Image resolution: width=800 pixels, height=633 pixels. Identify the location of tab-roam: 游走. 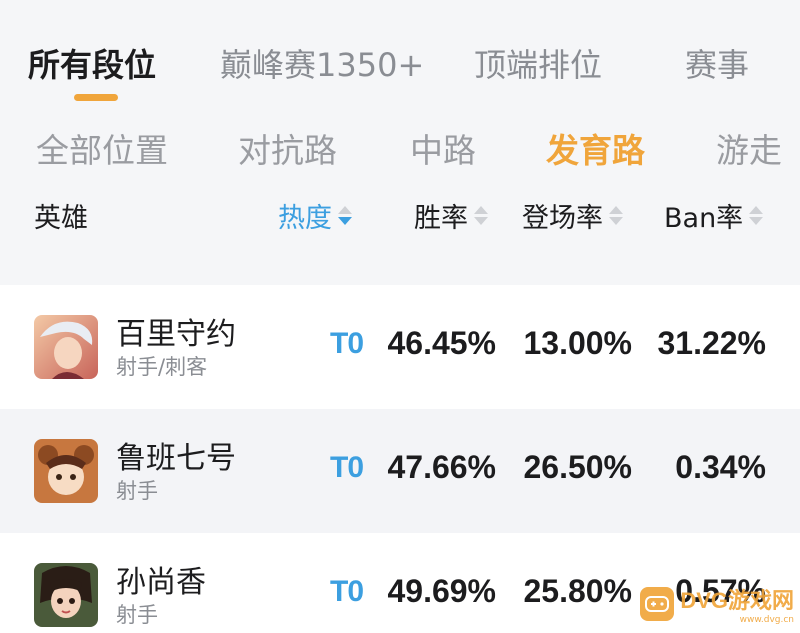
(749, 148).